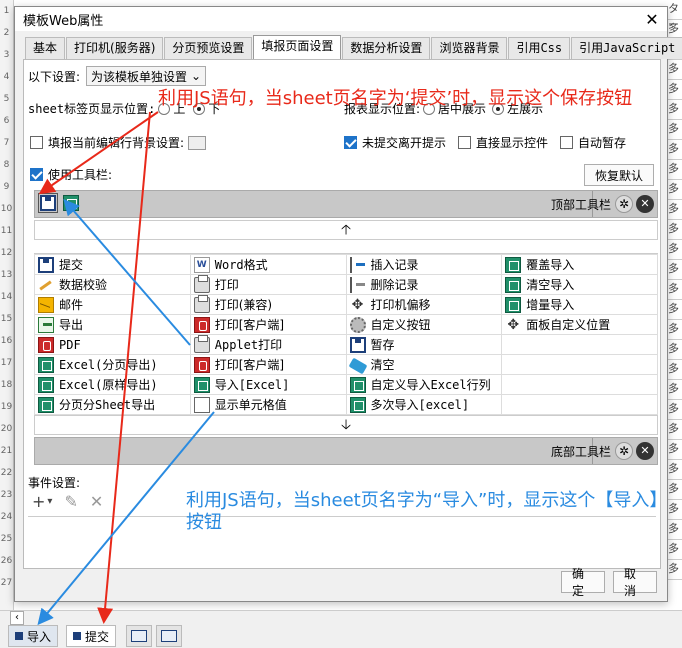  I want to click on grid-cell: 导出, so click(112, 324).